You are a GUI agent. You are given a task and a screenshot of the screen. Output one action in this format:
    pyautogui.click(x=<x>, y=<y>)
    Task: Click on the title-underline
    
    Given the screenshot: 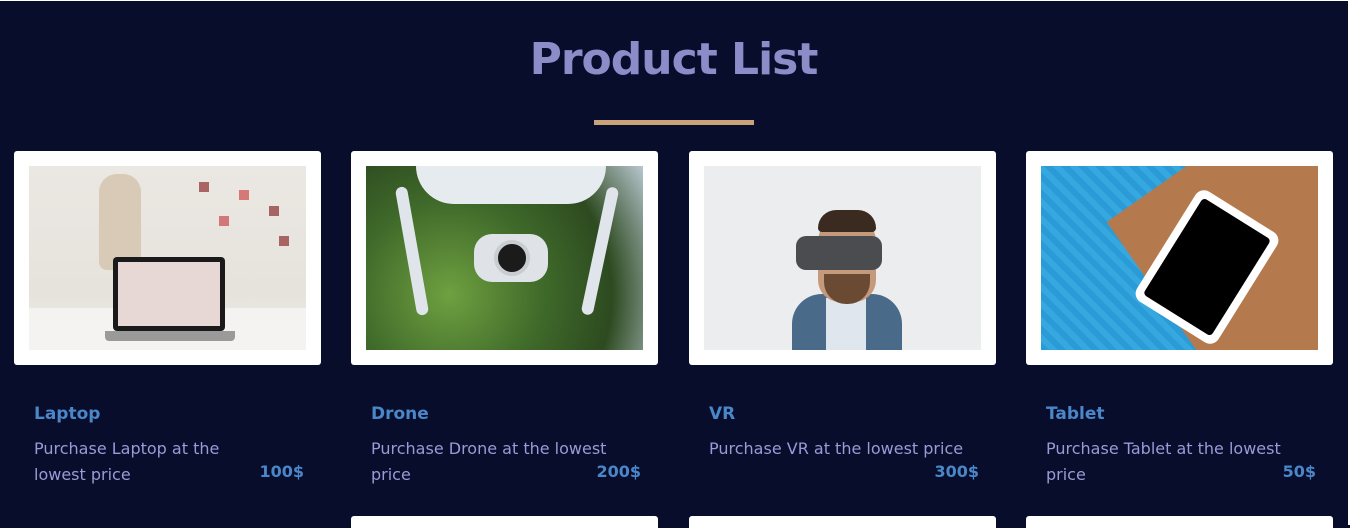 What is the action you would take?
    pyautogui.click(x=674, y=122)
    